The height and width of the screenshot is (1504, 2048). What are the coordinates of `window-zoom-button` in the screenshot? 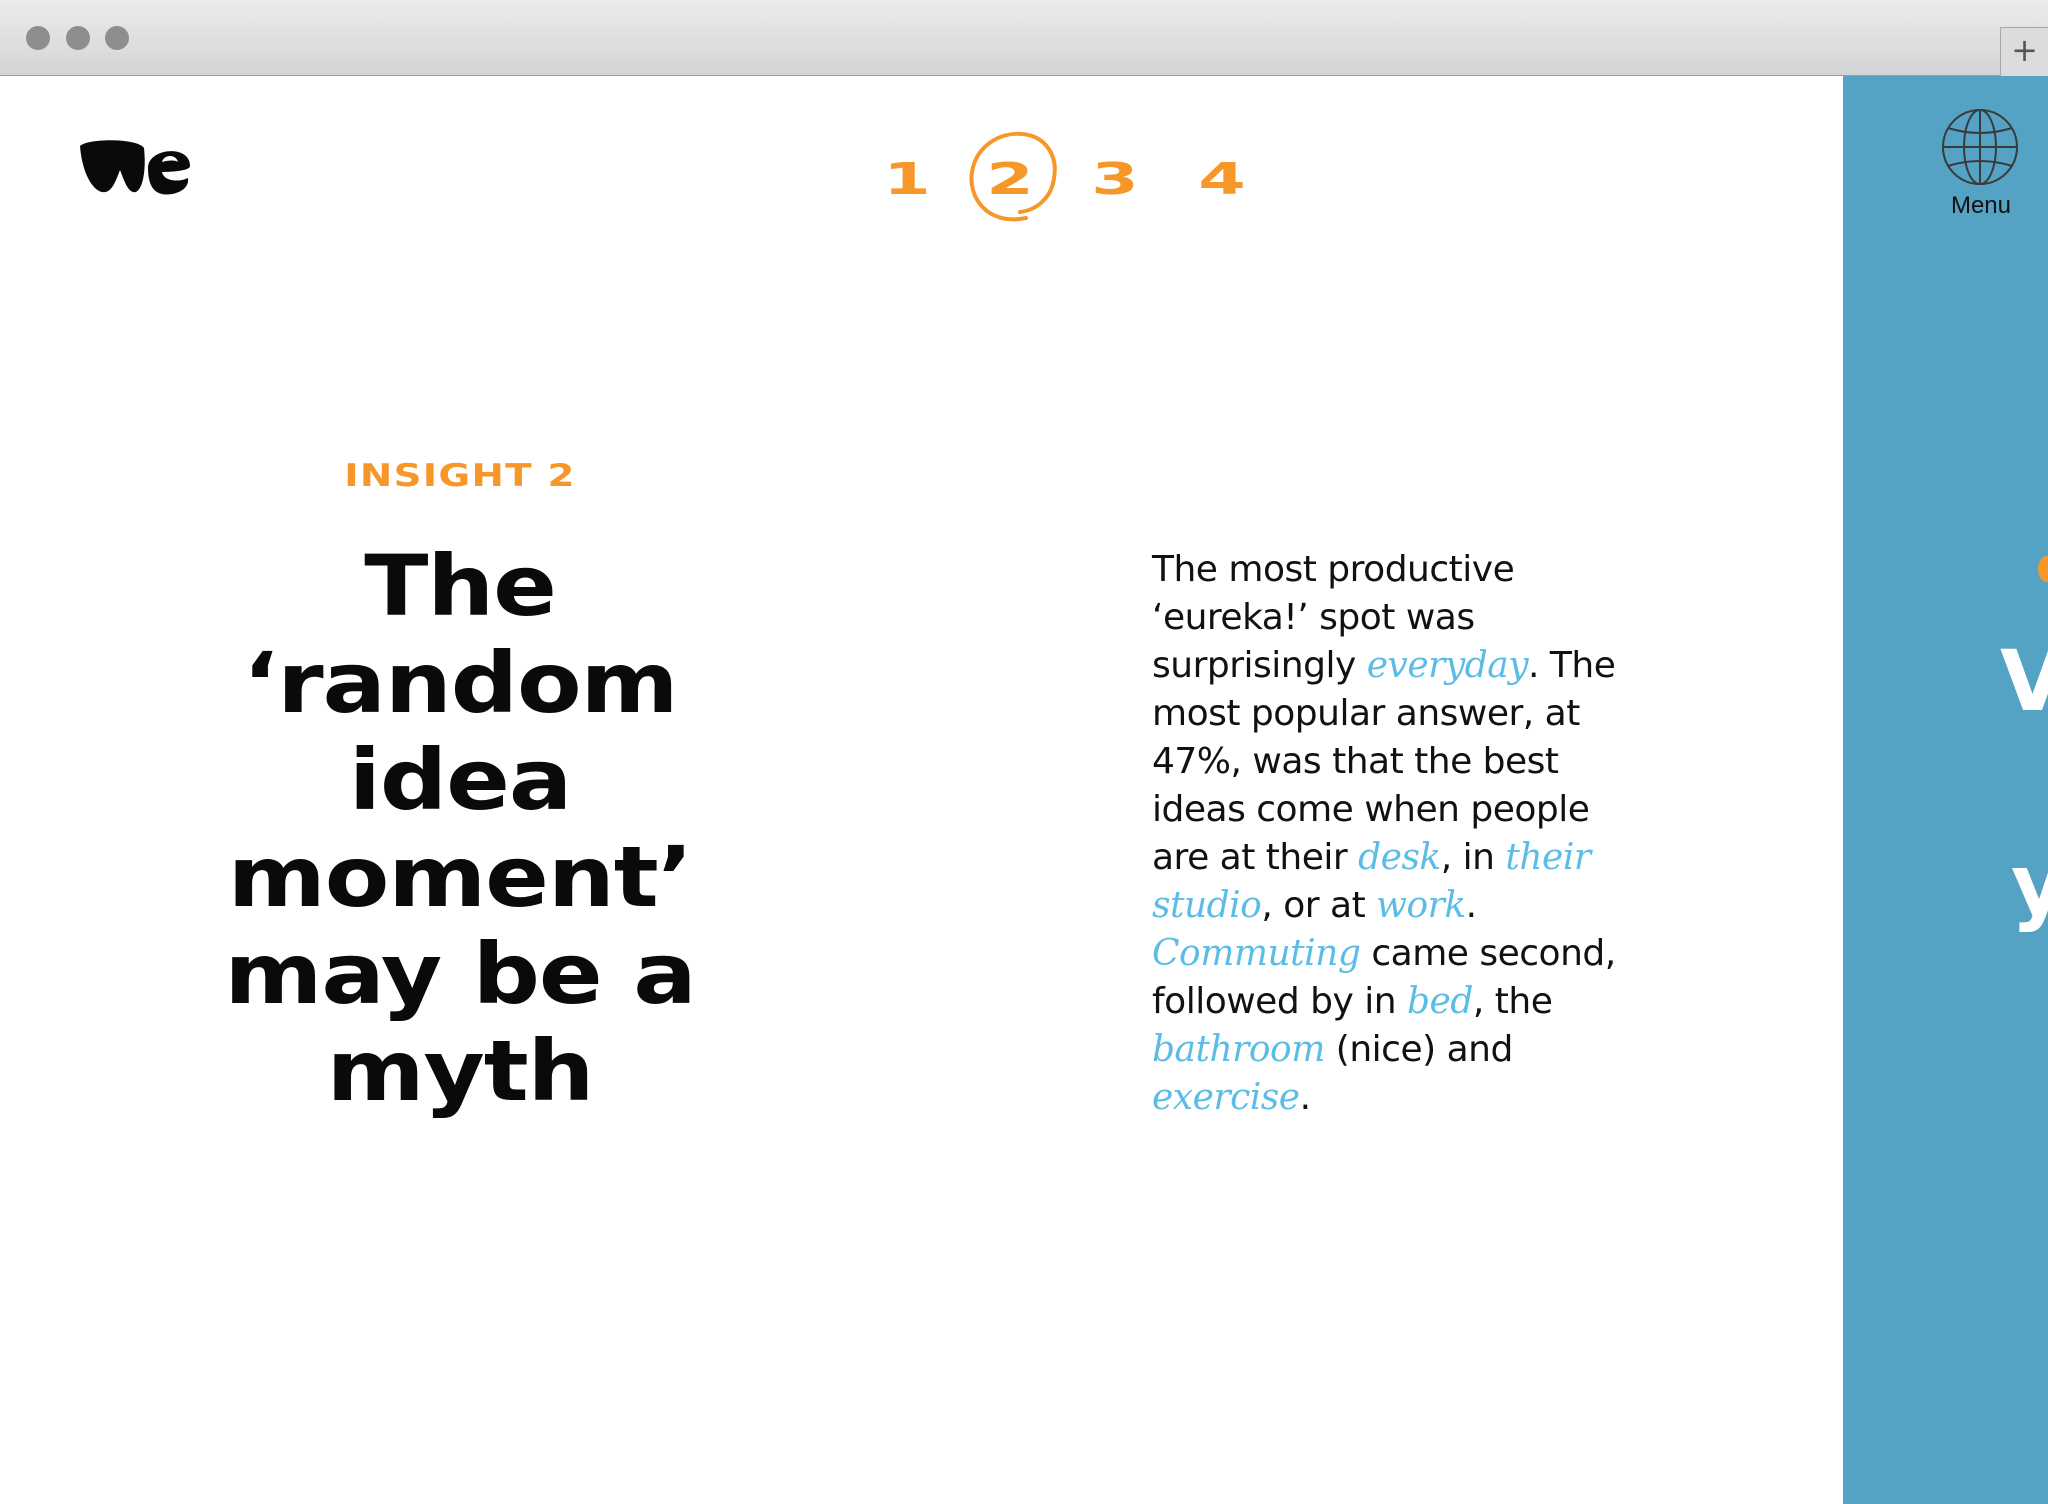 It's located at (117, 38).